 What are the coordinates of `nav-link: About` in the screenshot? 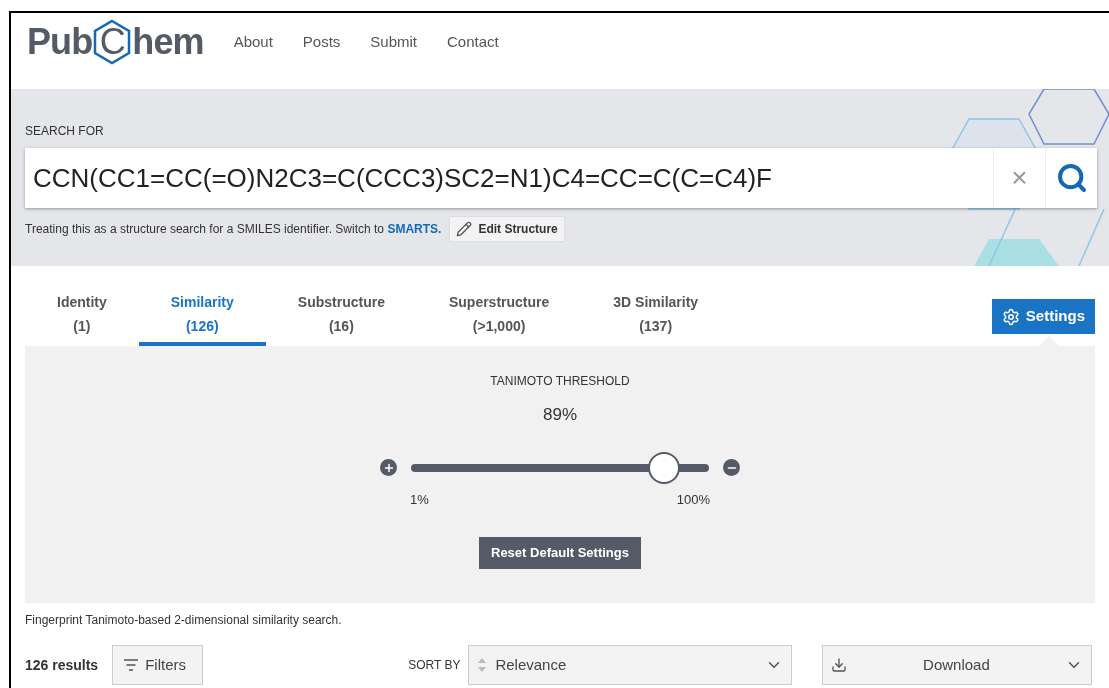 It's located at (253, 42).